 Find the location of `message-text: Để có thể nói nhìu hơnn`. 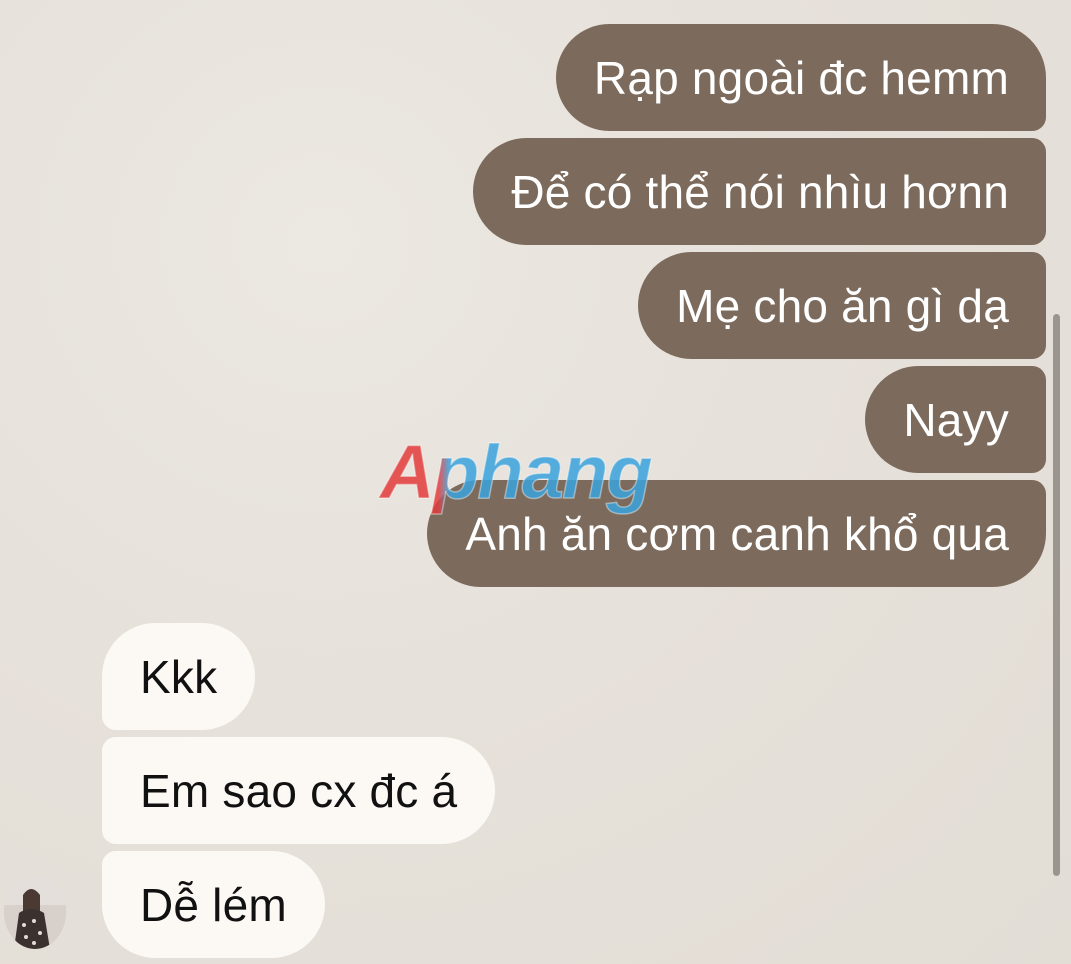

message-text: Để có thể nói nhìu hơnn is located at coordinates (760, 191).